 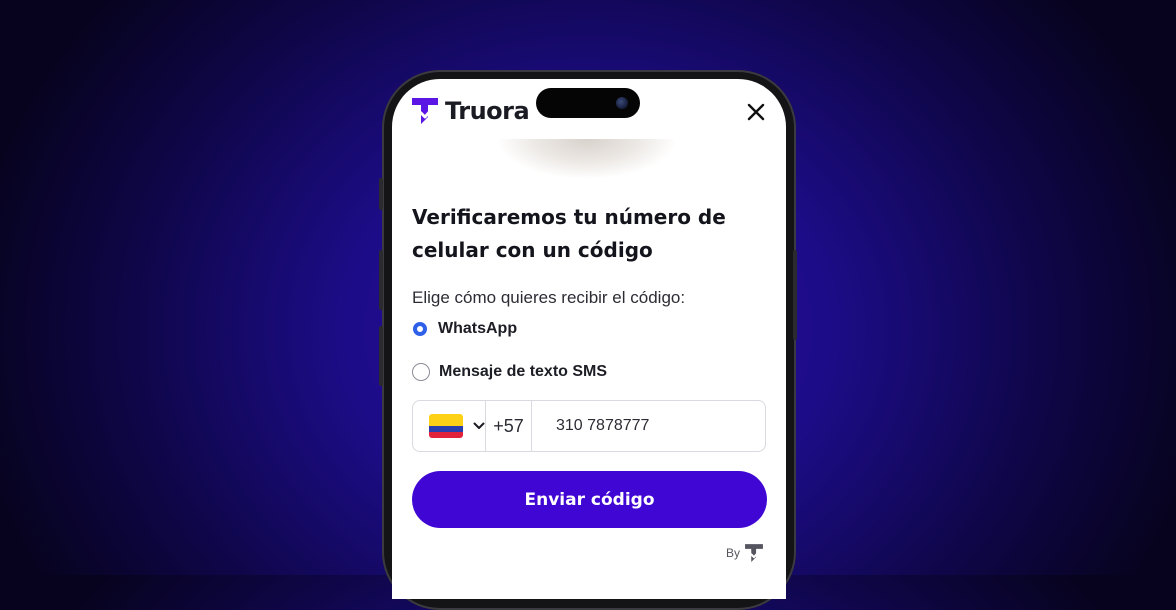 What do you see at coordinates (487, 111) in the screenshot?
I see `brand-name: Truora` at bounding box center [487, 111].